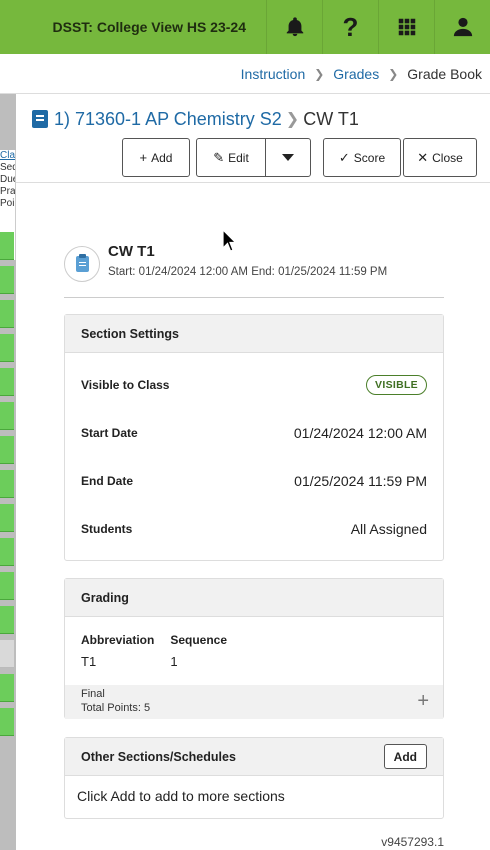 This screenshot has height=850, width=490. I want to click on notifications-button, so click(294, 27).